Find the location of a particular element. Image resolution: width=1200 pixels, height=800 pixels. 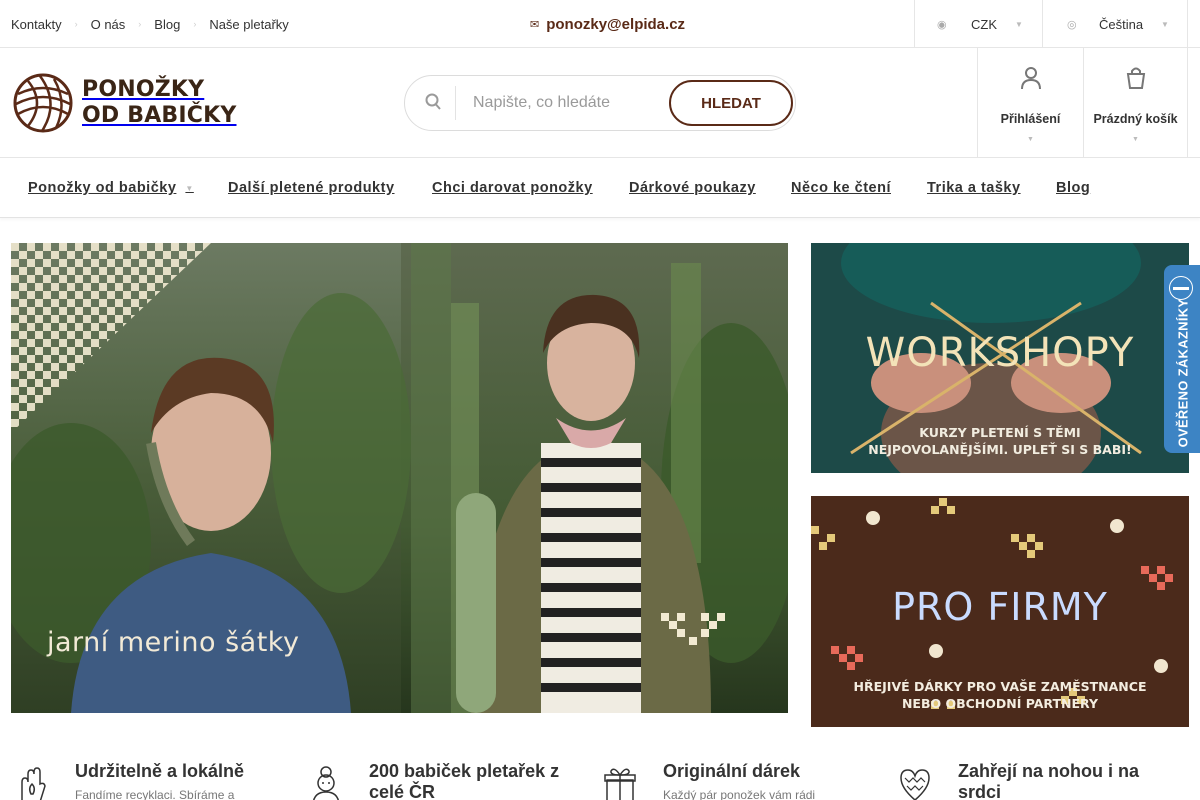

benefit-title-line-2: srdci is located at coordinates (980, 791).